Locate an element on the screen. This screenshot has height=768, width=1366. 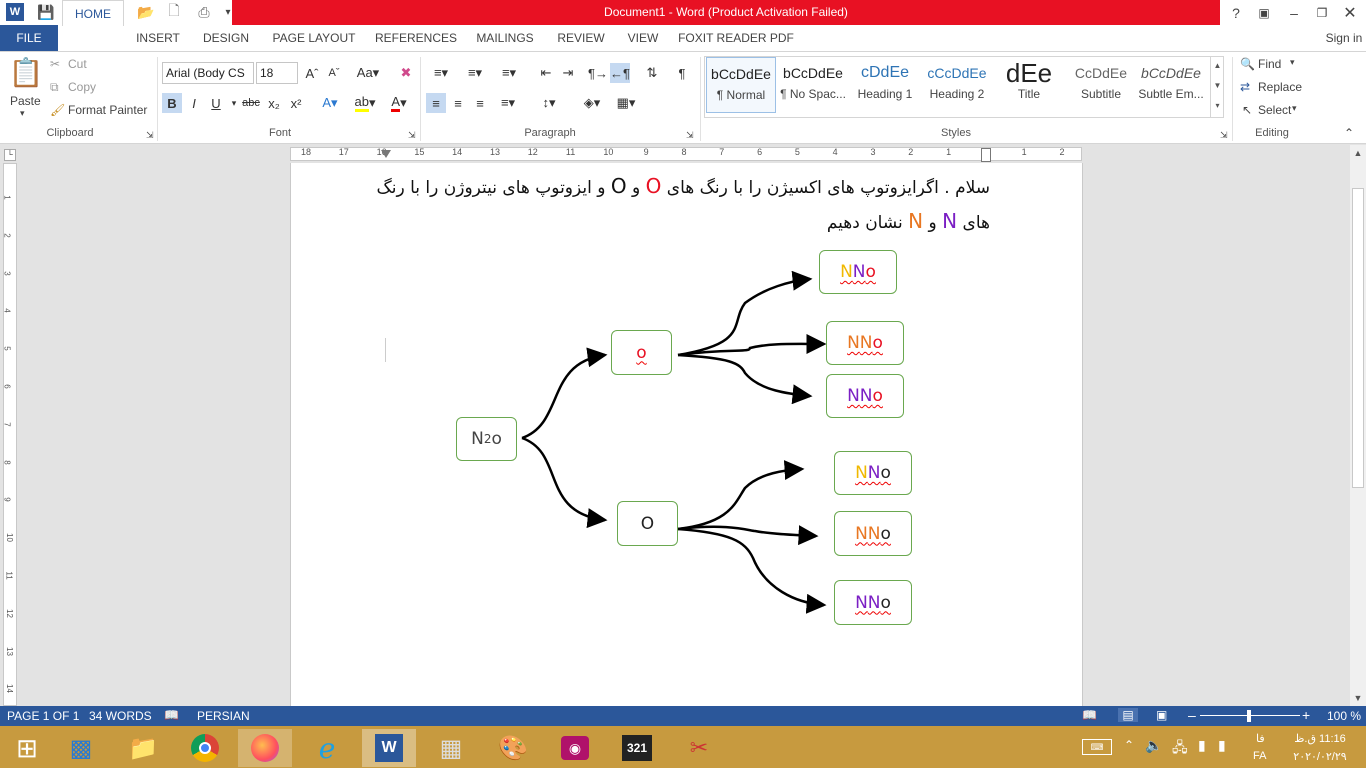
shrink-font-icon: Aˇ is located at coordinates (334, 73).